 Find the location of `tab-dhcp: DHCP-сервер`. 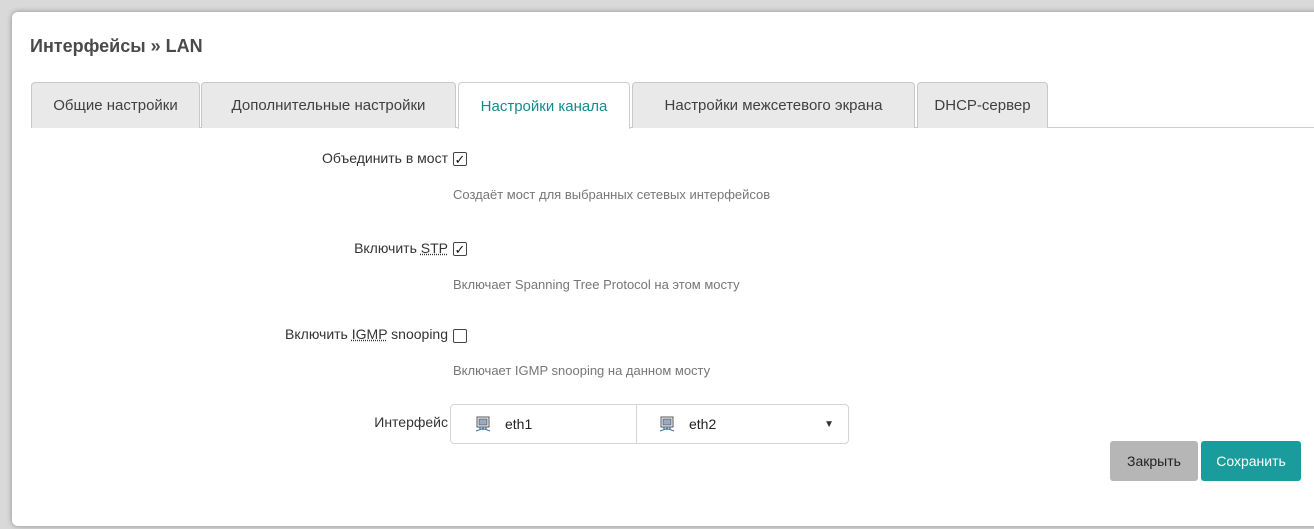

tab-dhcp: DHCP-сервер is located at coordinates (982, 105).